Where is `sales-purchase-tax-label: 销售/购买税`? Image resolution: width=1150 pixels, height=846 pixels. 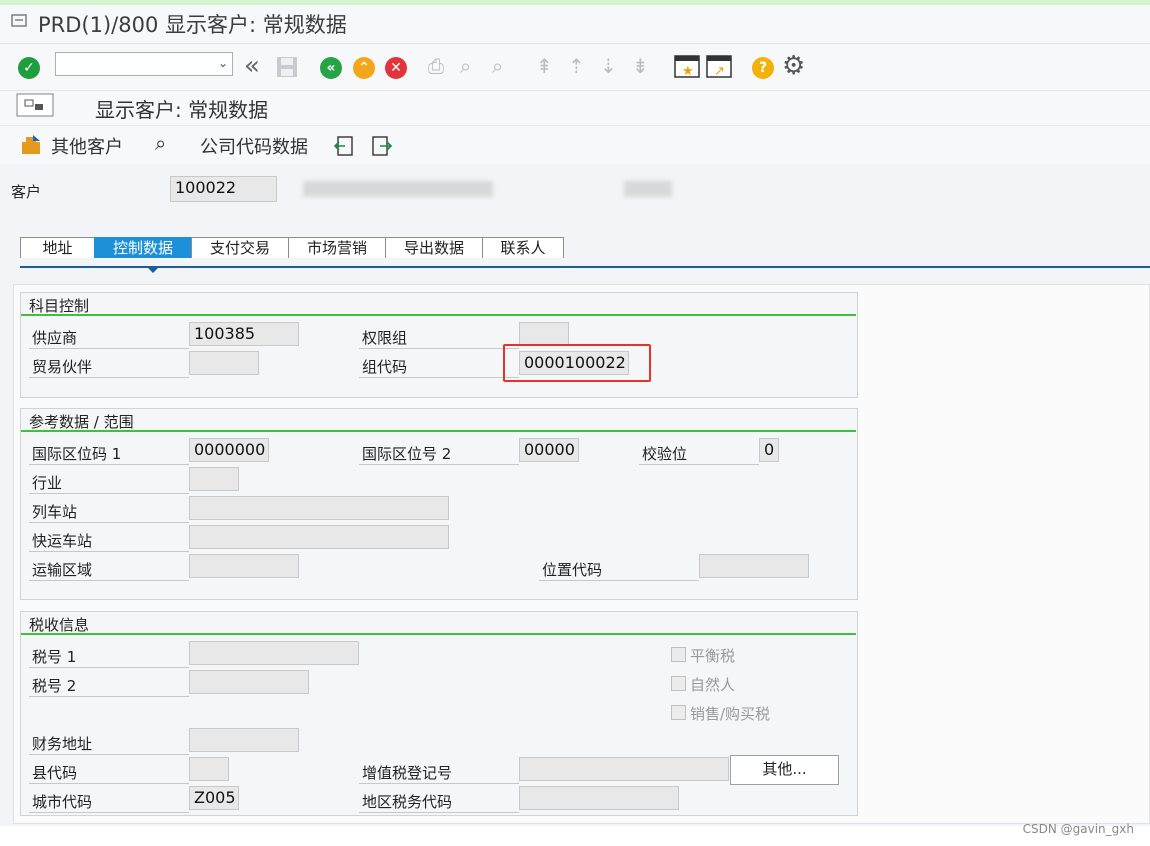
sales-purchase-tax-label: 销售/购买税 is located at coordinates (730, 714).